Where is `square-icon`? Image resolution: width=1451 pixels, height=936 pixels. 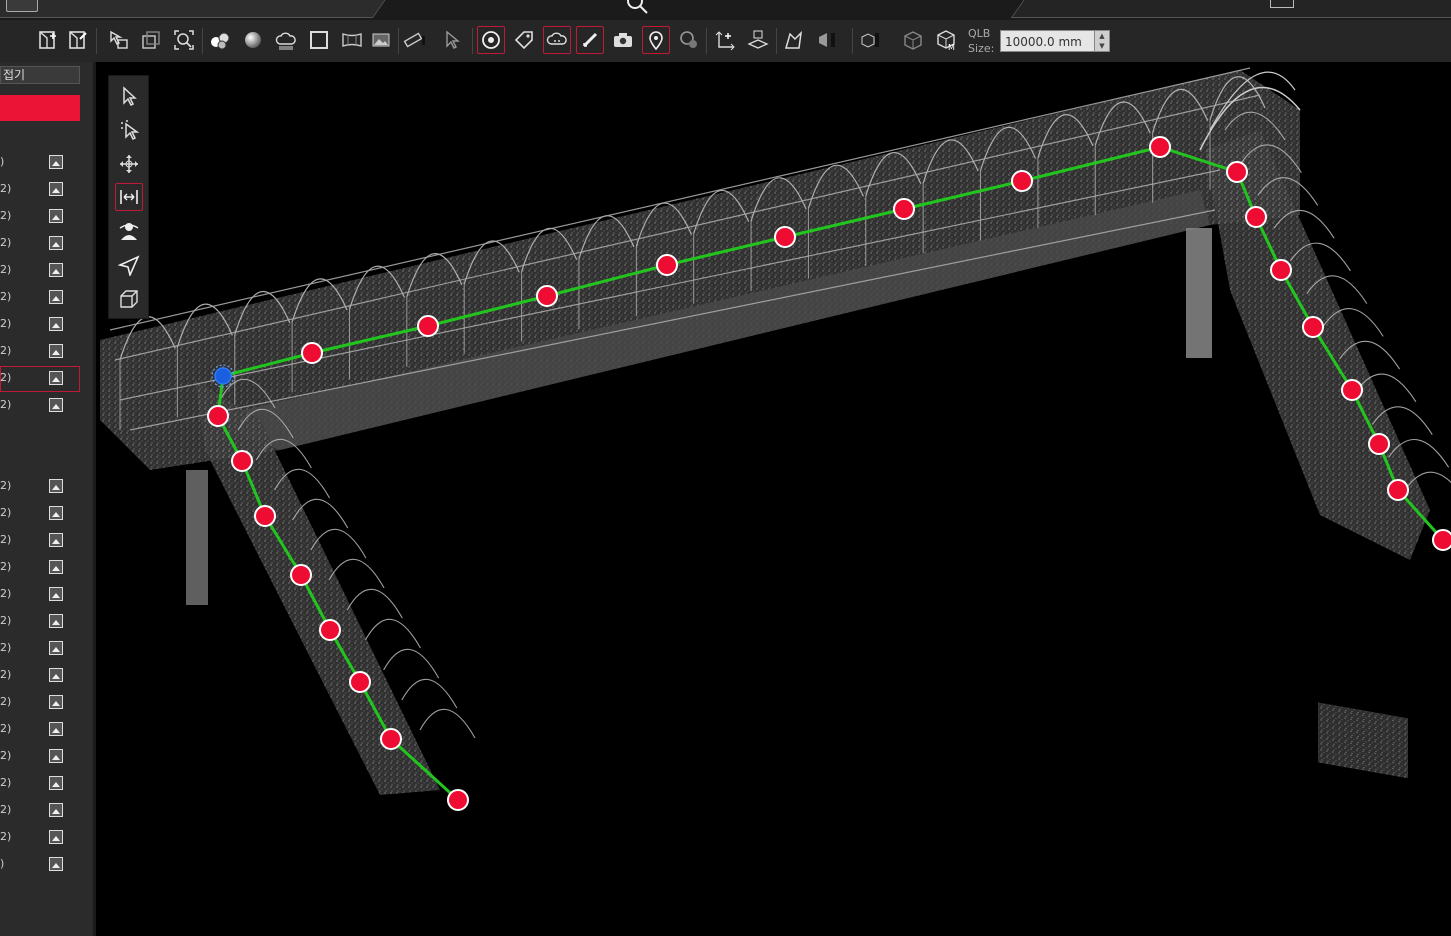
square-icon is located at coordinates (319, 40).